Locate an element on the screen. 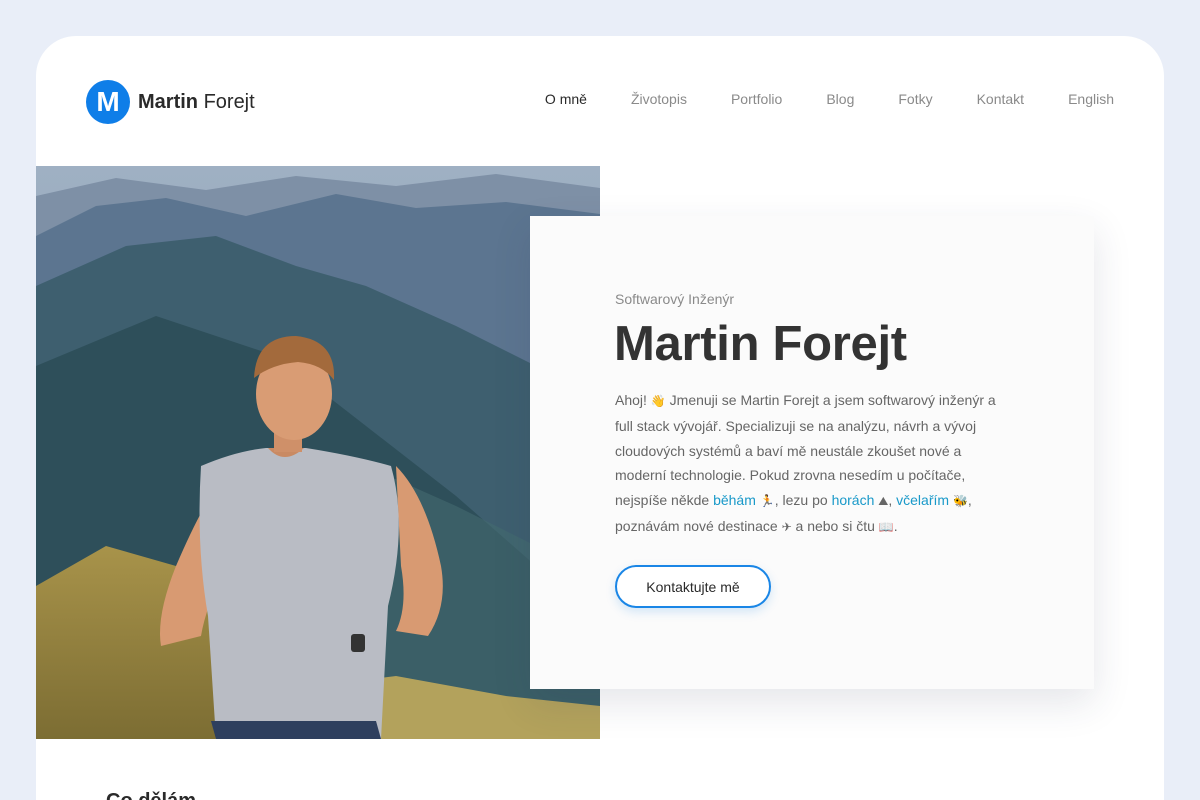  hero-name: Martin Forejt is located at coordinates (760, 344).